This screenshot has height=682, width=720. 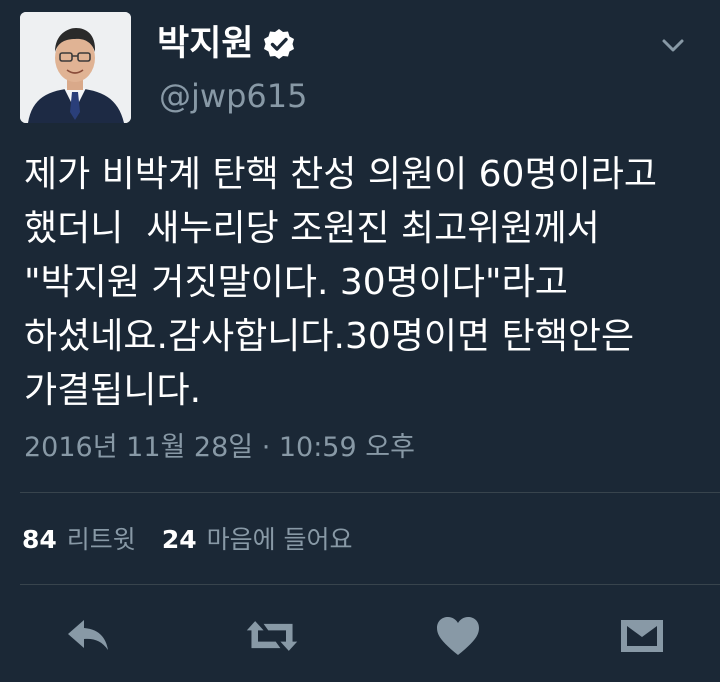 I want to click on reply-button, so click(x=88, y=636).